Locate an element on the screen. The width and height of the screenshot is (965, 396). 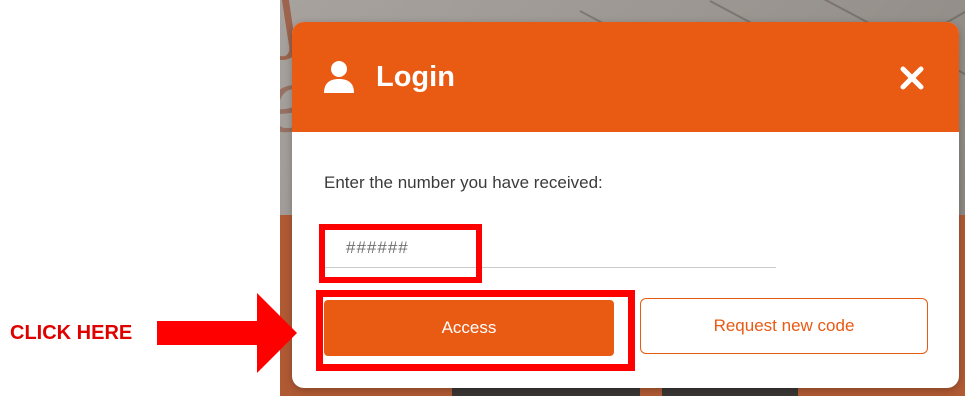
arrow-right-icon is located at coordinates (227, 333).